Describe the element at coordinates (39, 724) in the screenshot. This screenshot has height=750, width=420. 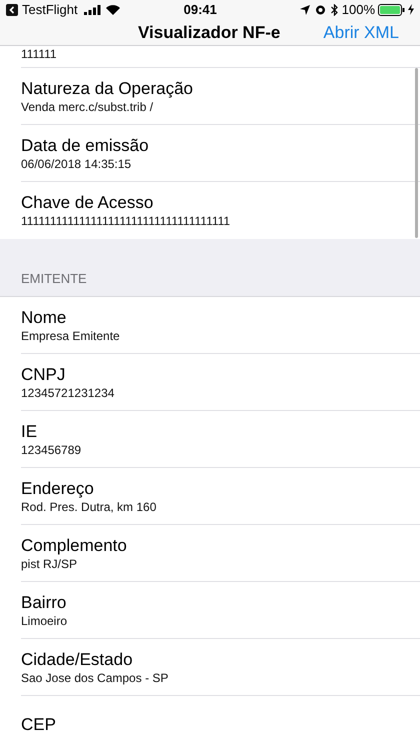
I see `row-label: CEP` at that location.